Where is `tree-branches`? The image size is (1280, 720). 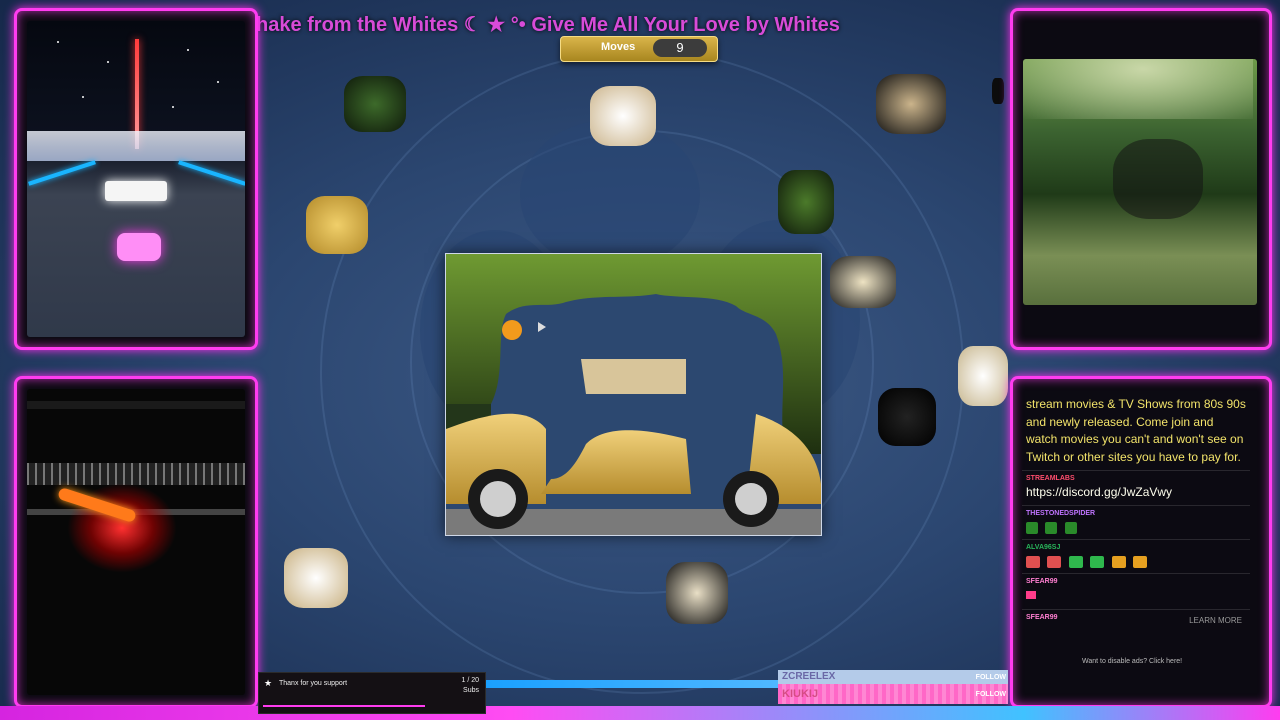 tree-branches is located at coordinates (1158, 179).